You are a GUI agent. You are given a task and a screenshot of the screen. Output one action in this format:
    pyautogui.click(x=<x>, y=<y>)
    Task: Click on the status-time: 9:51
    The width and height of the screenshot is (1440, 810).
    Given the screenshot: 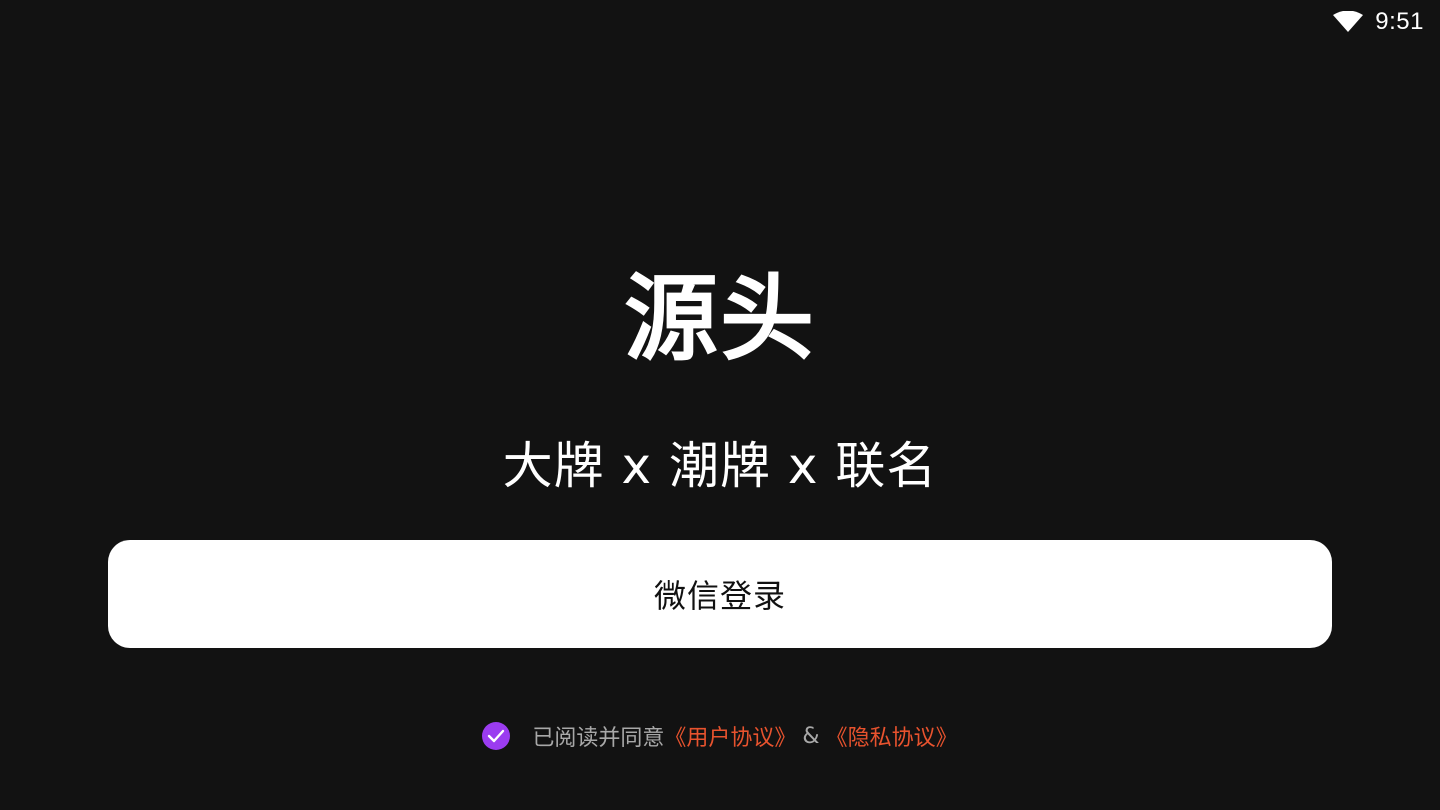 What is the action you would take?
    pyautogui.click(x=1399, y=21)
    